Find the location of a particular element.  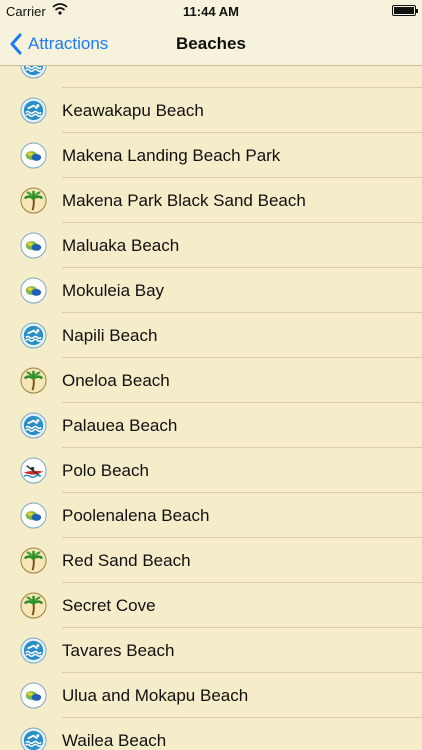

beach-name: Makena Park Black Sand Beach is located at coordinates (184, 200).